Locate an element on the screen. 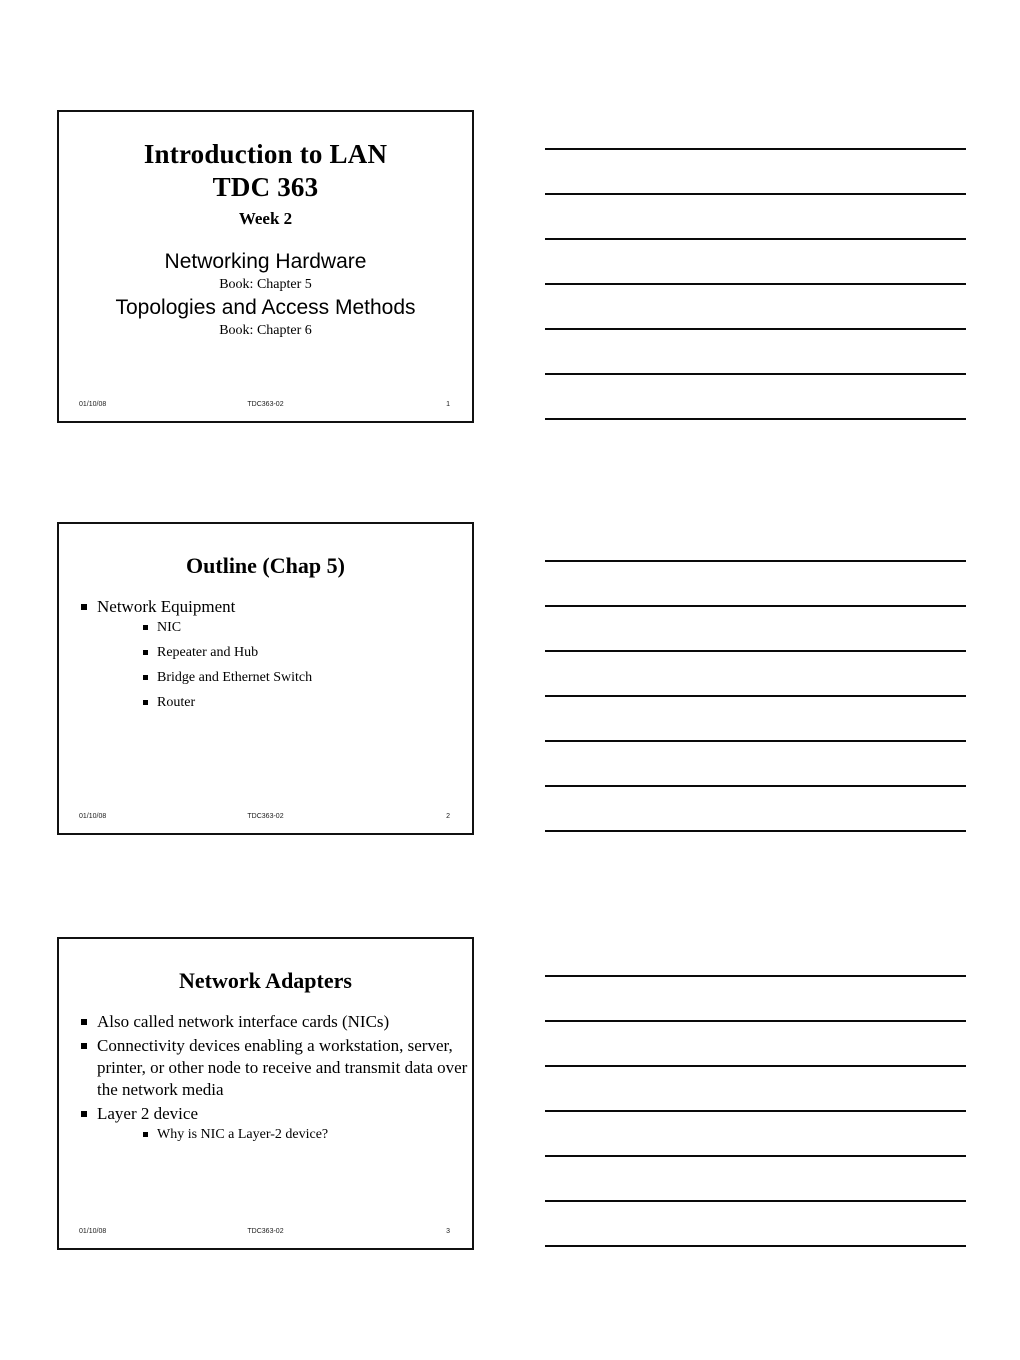 The height and width of the screenshot is (1360, 1020). slide-3-footer: 01/10/08 TDC363-02 3 is located at coordinates (265, 1235).